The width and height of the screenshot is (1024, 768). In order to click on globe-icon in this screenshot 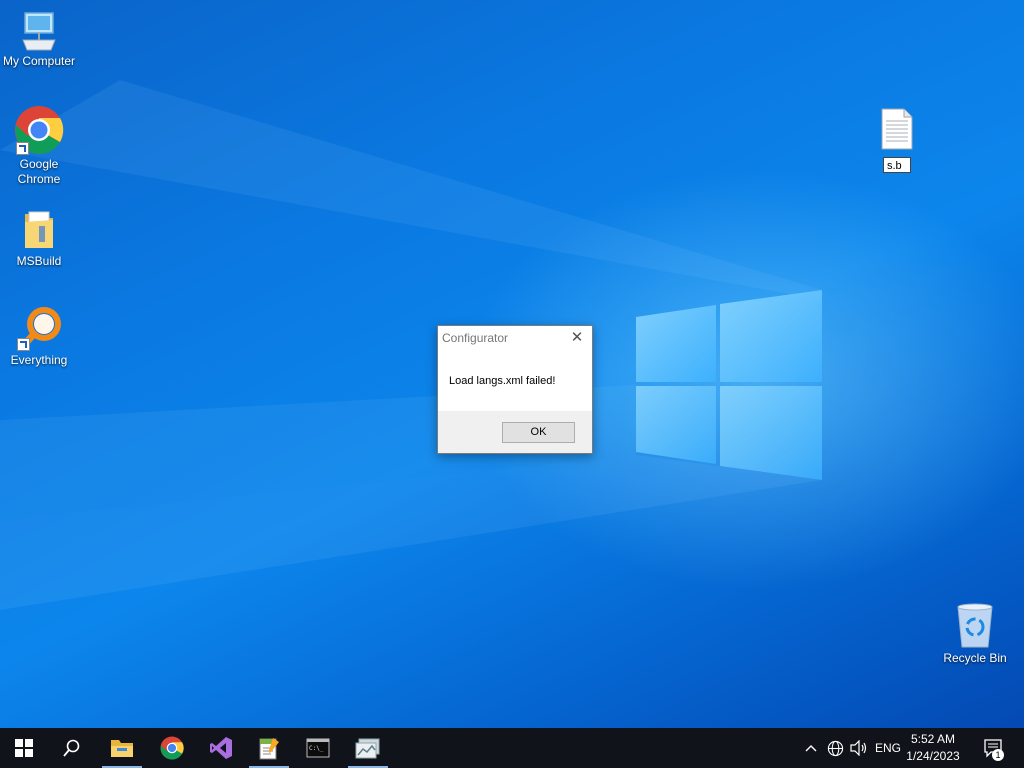, I will do `click(835, 748)`.